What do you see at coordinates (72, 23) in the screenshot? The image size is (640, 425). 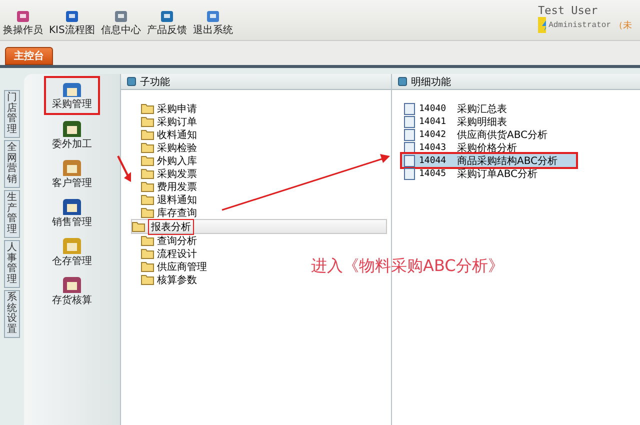 I see `toolbar-button: KIS流程图` at bounding box center [72, 23].